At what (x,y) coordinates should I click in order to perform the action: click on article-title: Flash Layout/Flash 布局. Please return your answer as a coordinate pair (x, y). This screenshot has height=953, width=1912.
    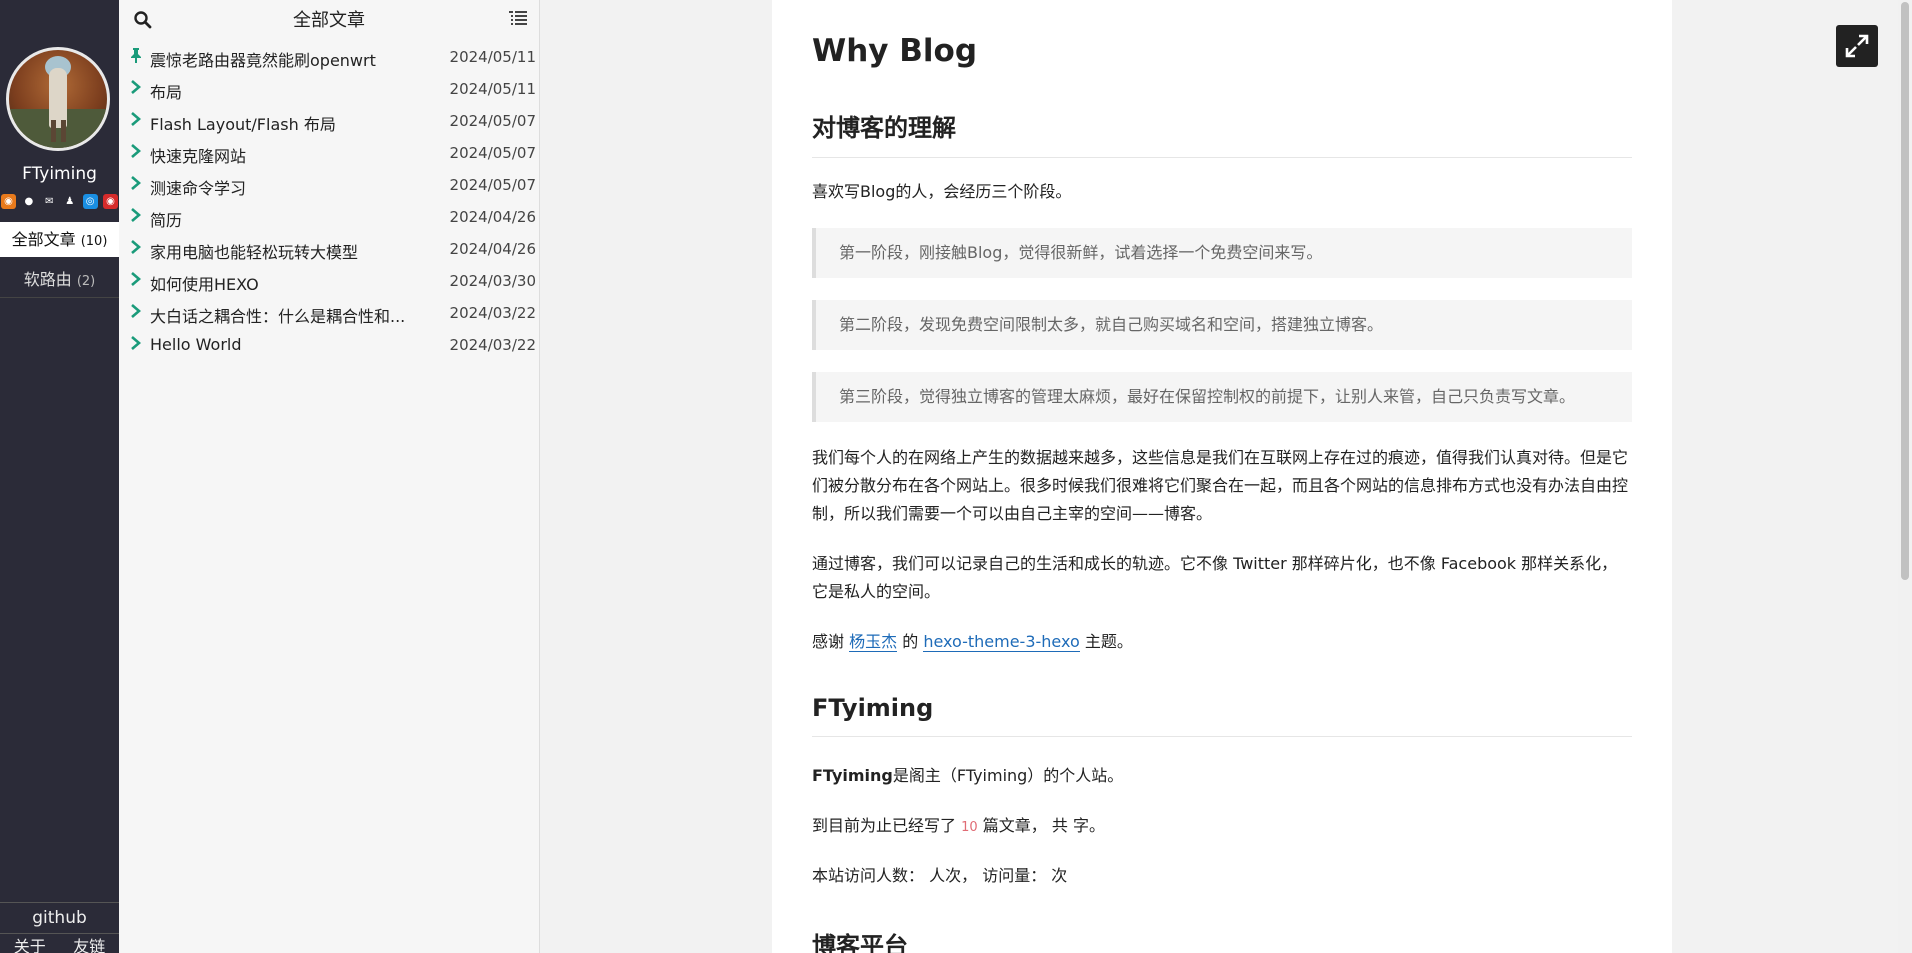
    Looking at the image, I should click on (243, 124).